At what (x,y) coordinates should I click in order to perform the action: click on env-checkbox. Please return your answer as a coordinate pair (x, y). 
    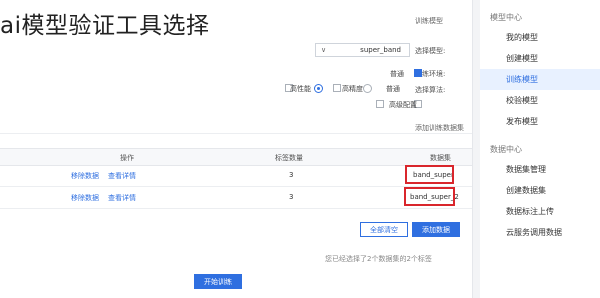
    Looking at the image, I should click on (418, 73).